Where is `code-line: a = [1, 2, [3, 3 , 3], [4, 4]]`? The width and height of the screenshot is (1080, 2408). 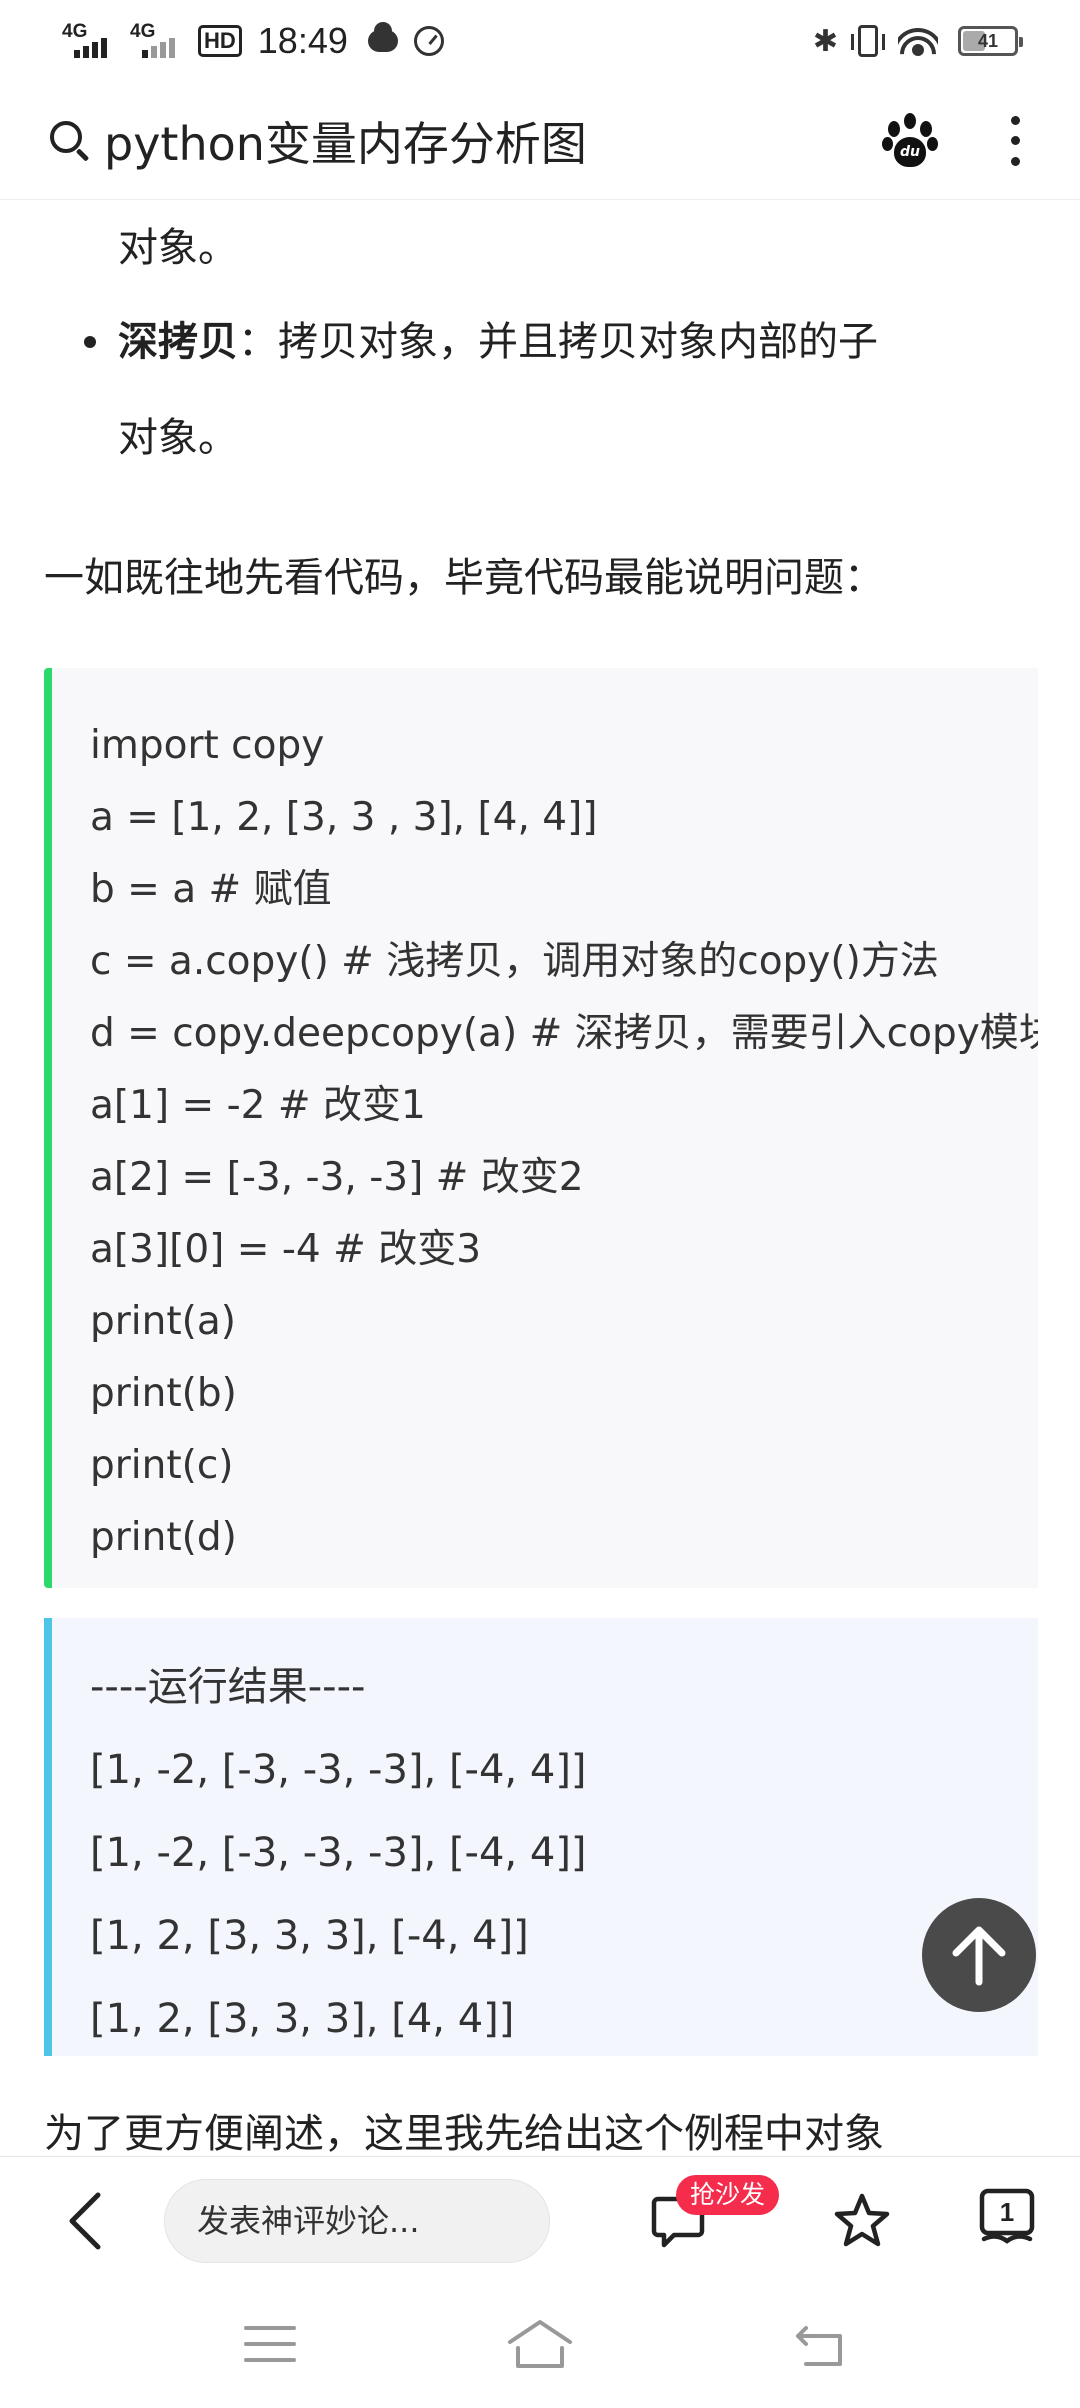 code-line: a = [1, 2, [3, 3 , 3], [4, 4]] is located at coordinates (344, 817).